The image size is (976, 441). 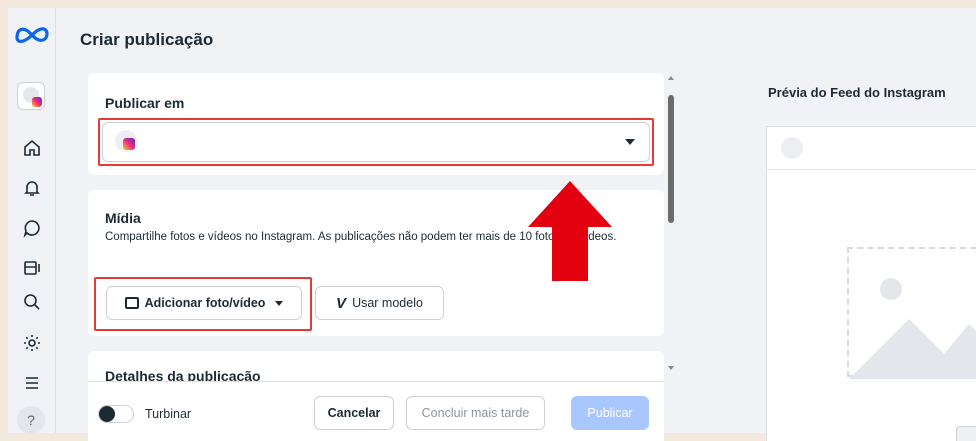 What do you see at coordinates (32, 34) in the screenshot?
I see `meta-logo-icon` at bounding box center [32, 34].